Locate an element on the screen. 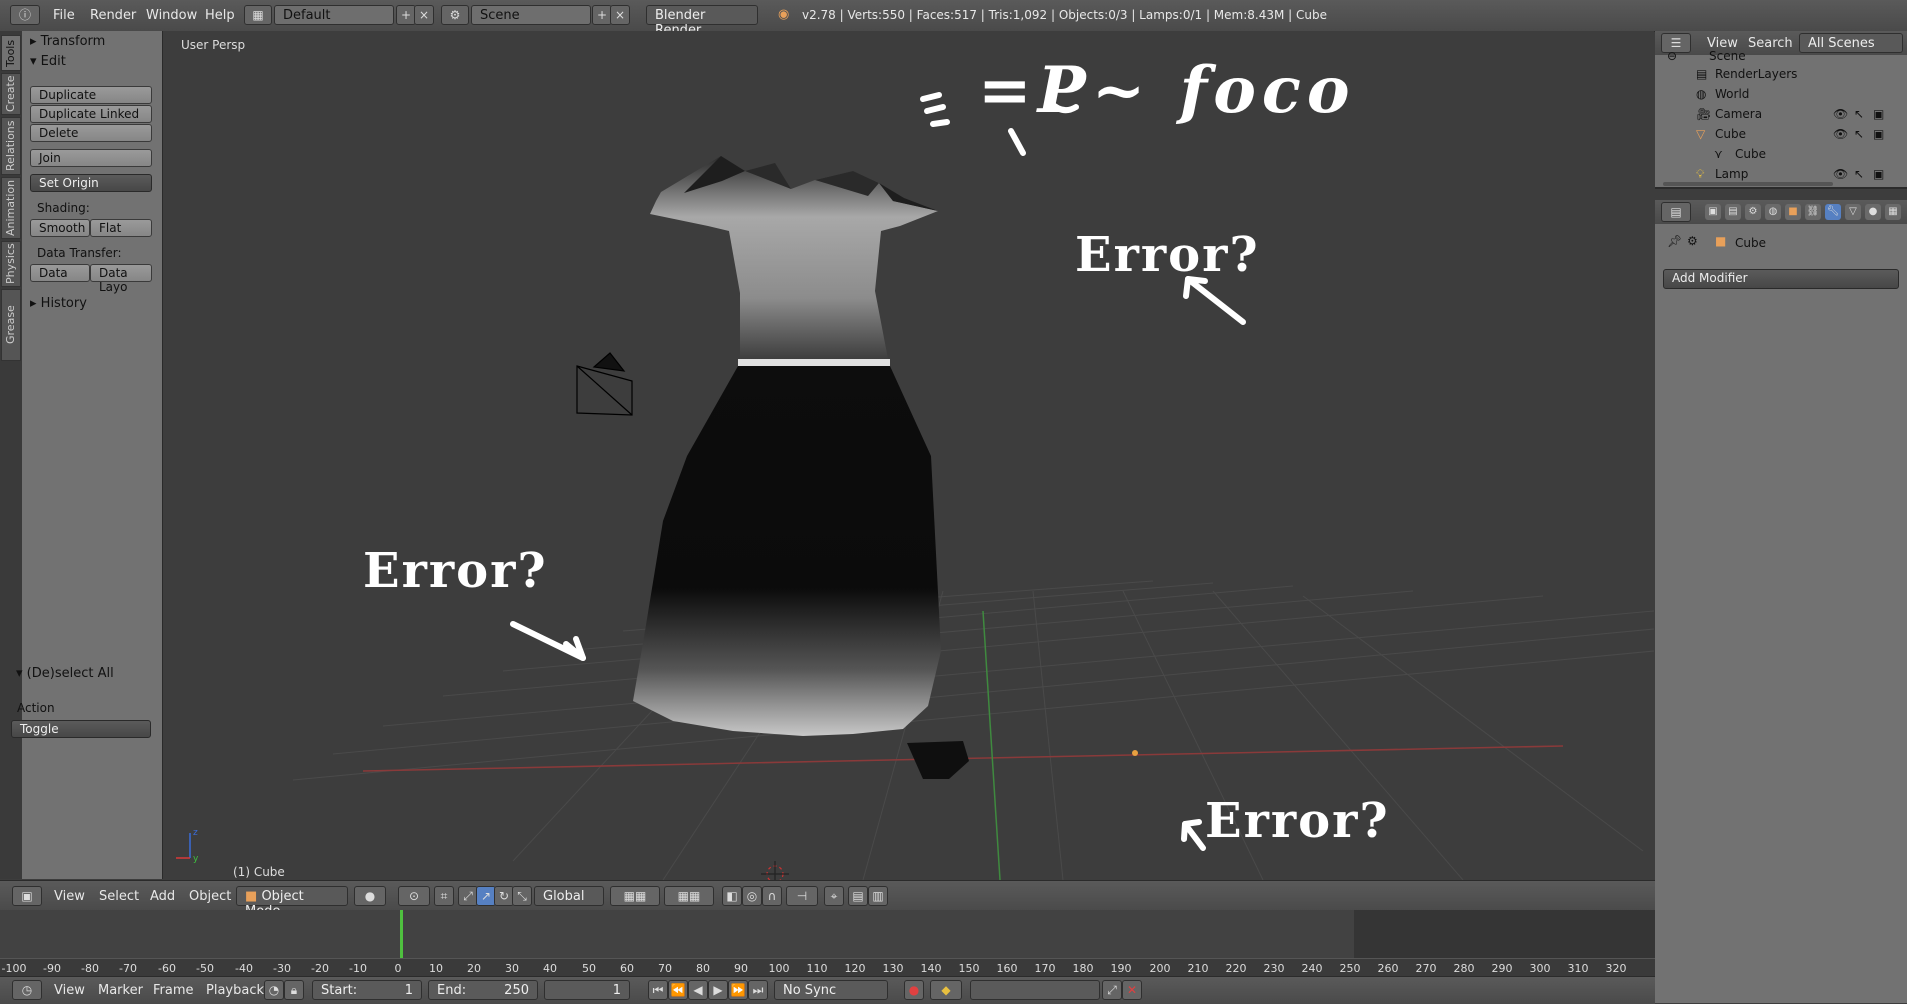 The height and width of the screenshot is (1004, 1907). data-tab-icon: ▽ is located at coordinates (1853, 212).